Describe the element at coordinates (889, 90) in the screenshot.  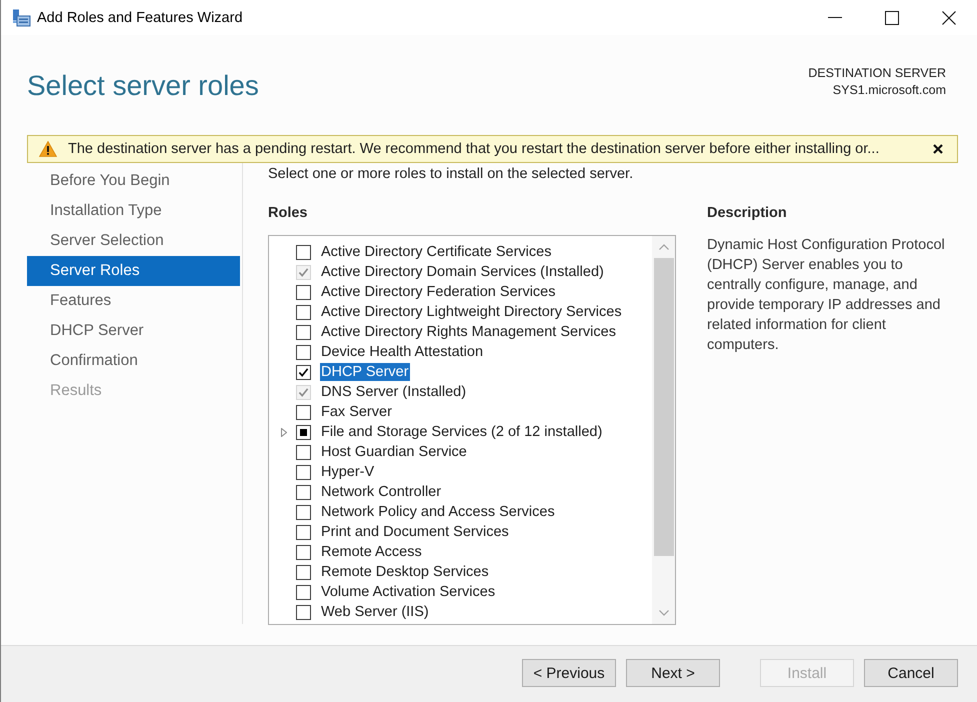
I see `destination-server: SYS1.microsoft.com` at that location.